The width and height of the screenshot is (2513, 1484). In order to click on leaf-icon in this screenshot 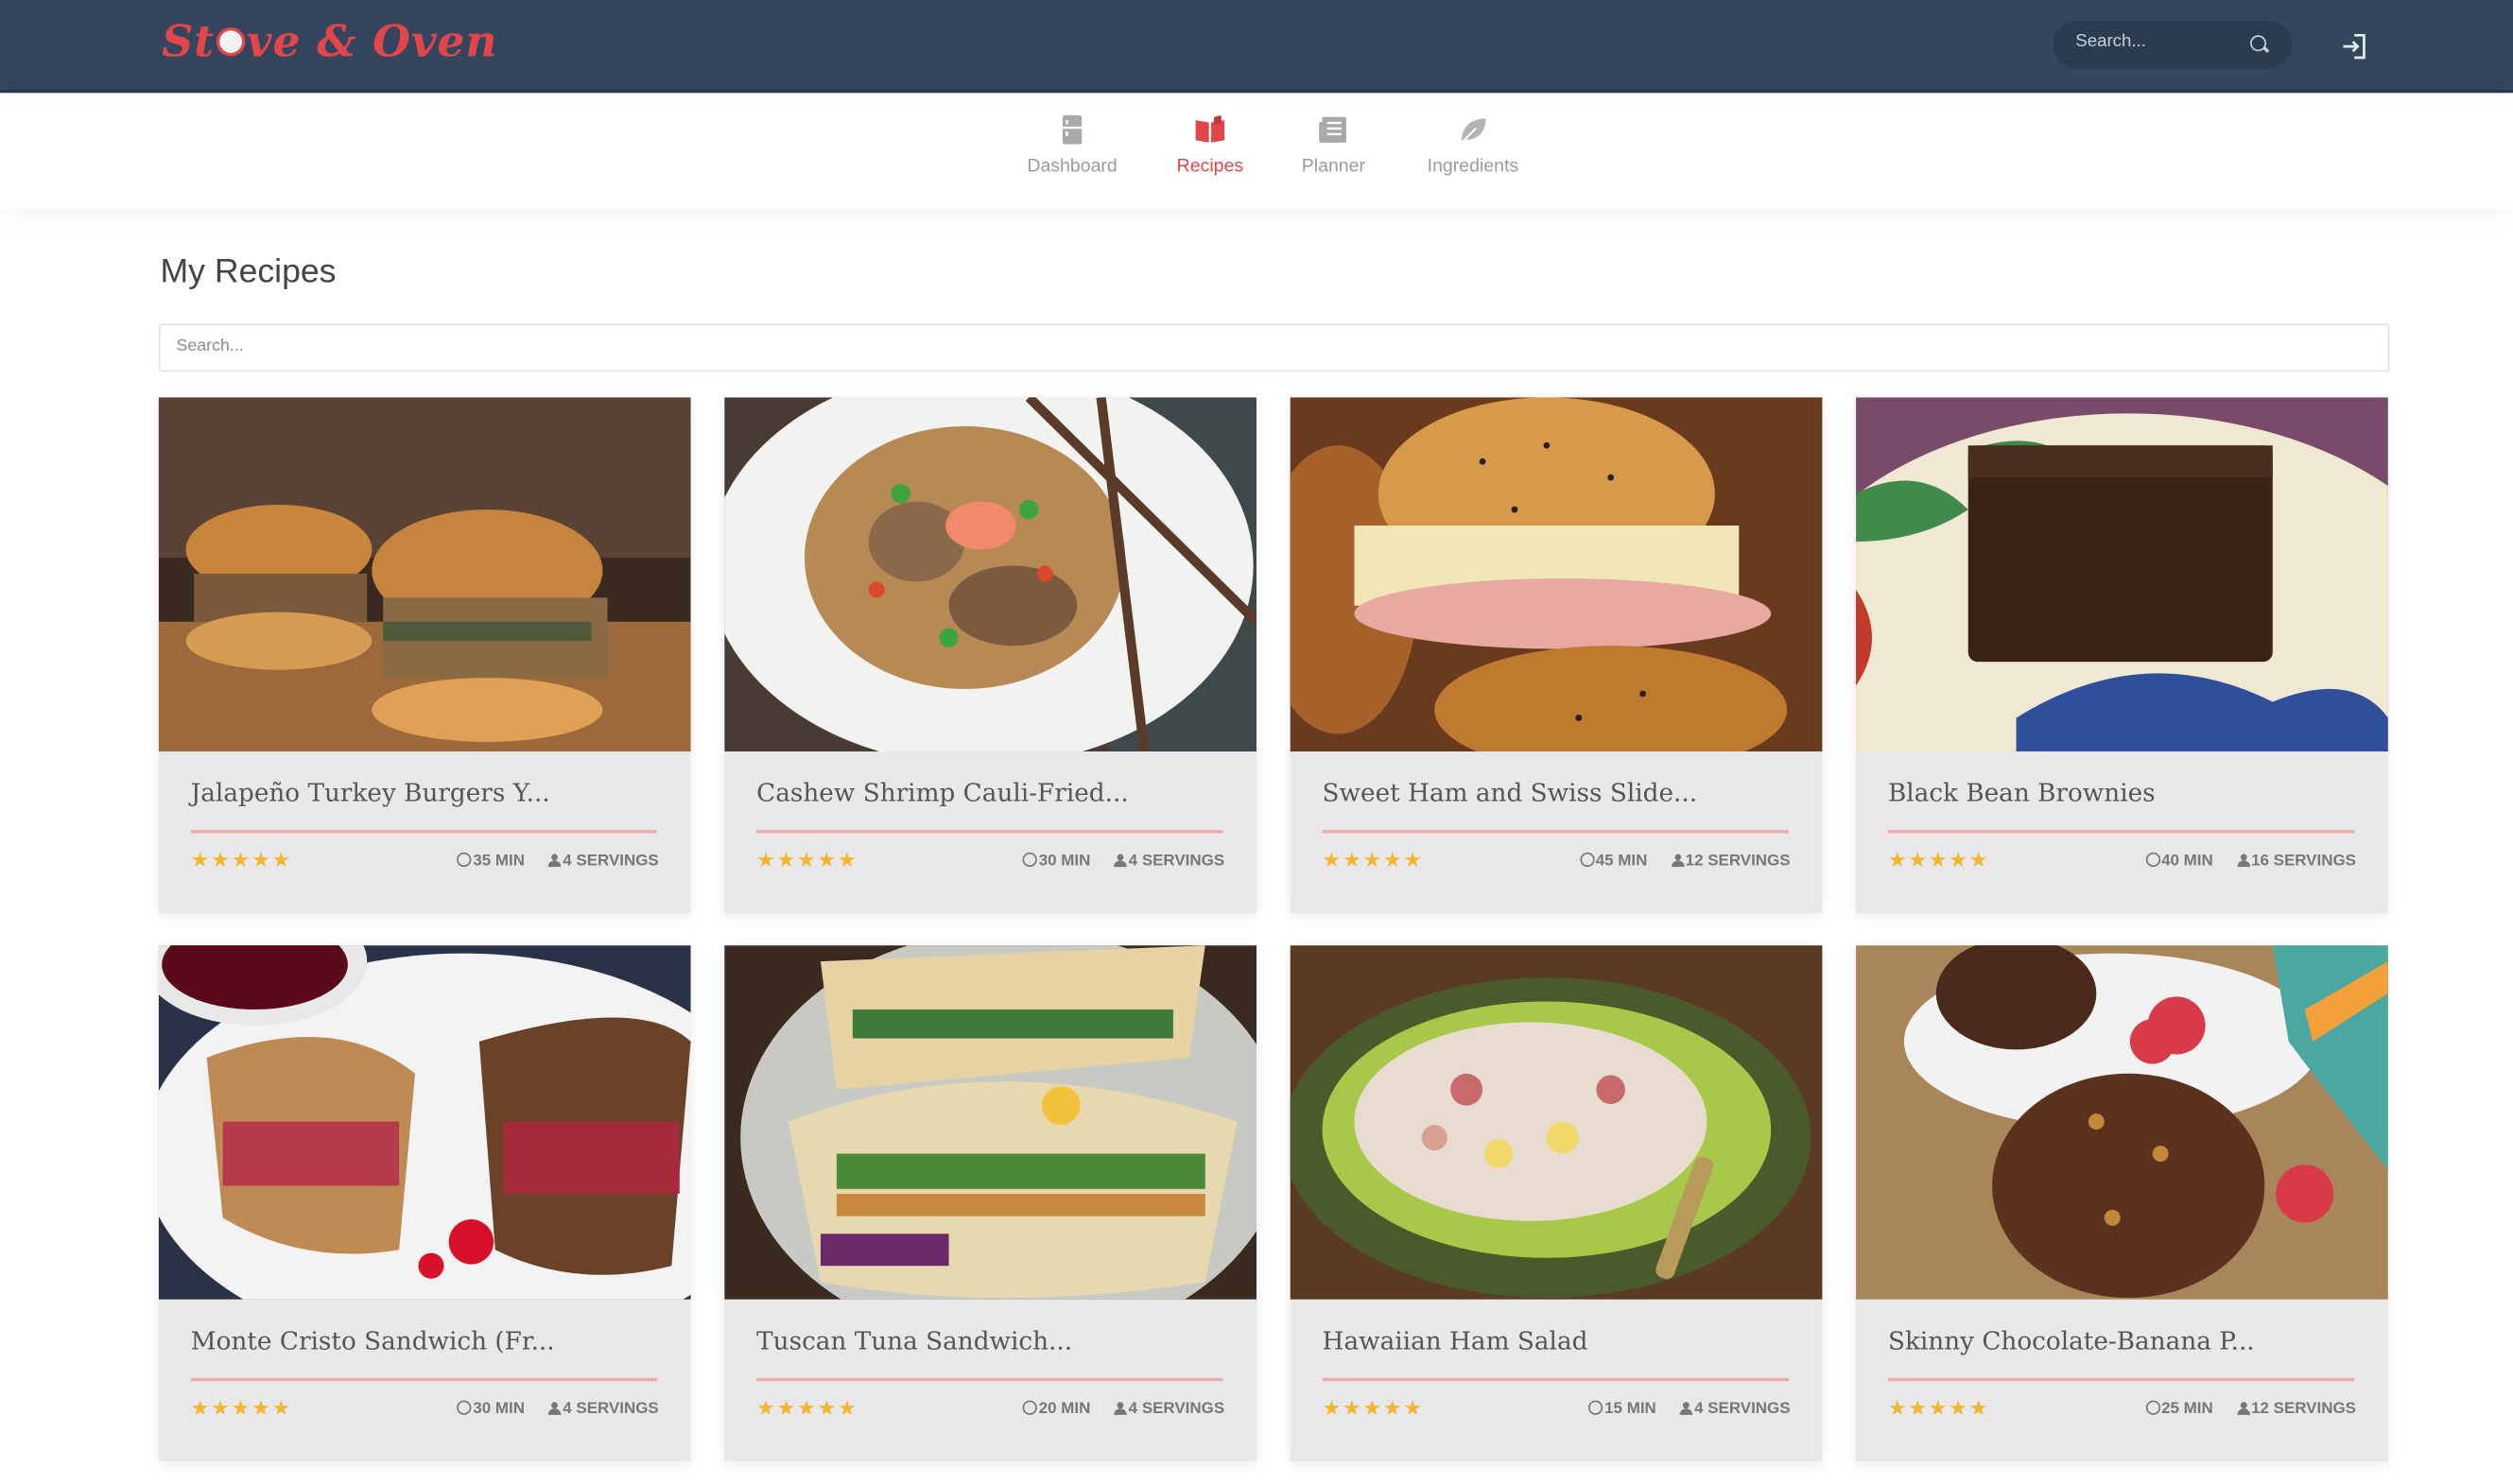, I will do `click(1473, 131)`.